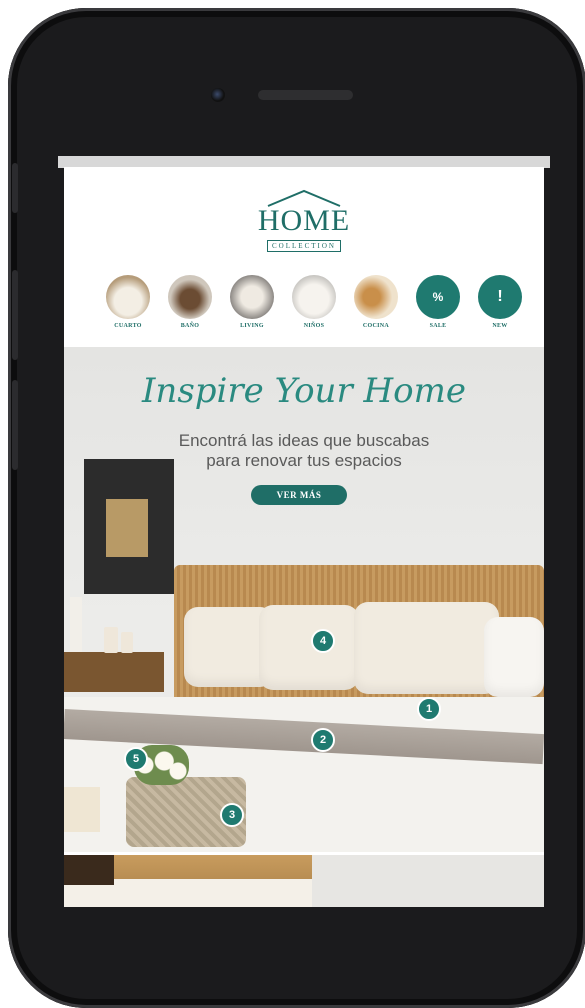  Describe the element at coordinates (136, 759) in the screenshot. I see `product-hotspot-5: 5` at that location.